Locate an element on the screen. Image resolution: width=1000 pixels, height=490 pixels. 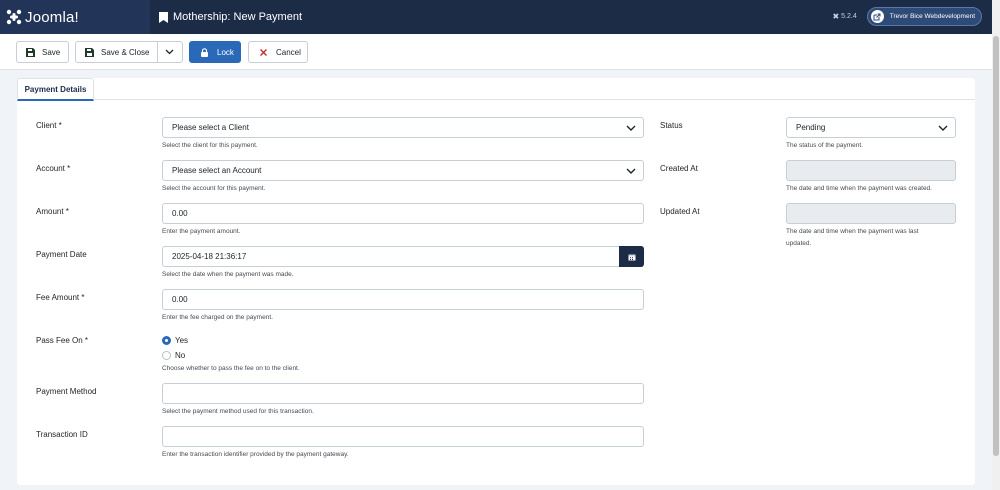
status-select-value: Pending is located at coordinates (811, 127).